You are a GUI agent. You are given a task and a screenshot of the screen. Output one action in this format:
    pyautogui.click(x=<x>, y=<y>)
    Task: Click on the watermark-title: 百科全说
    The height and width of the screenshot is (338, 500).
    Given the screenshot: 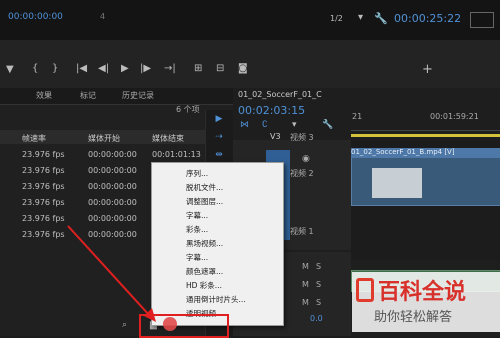 What is the action you would take?
    pyautogui.click(x=422, y=292)
    